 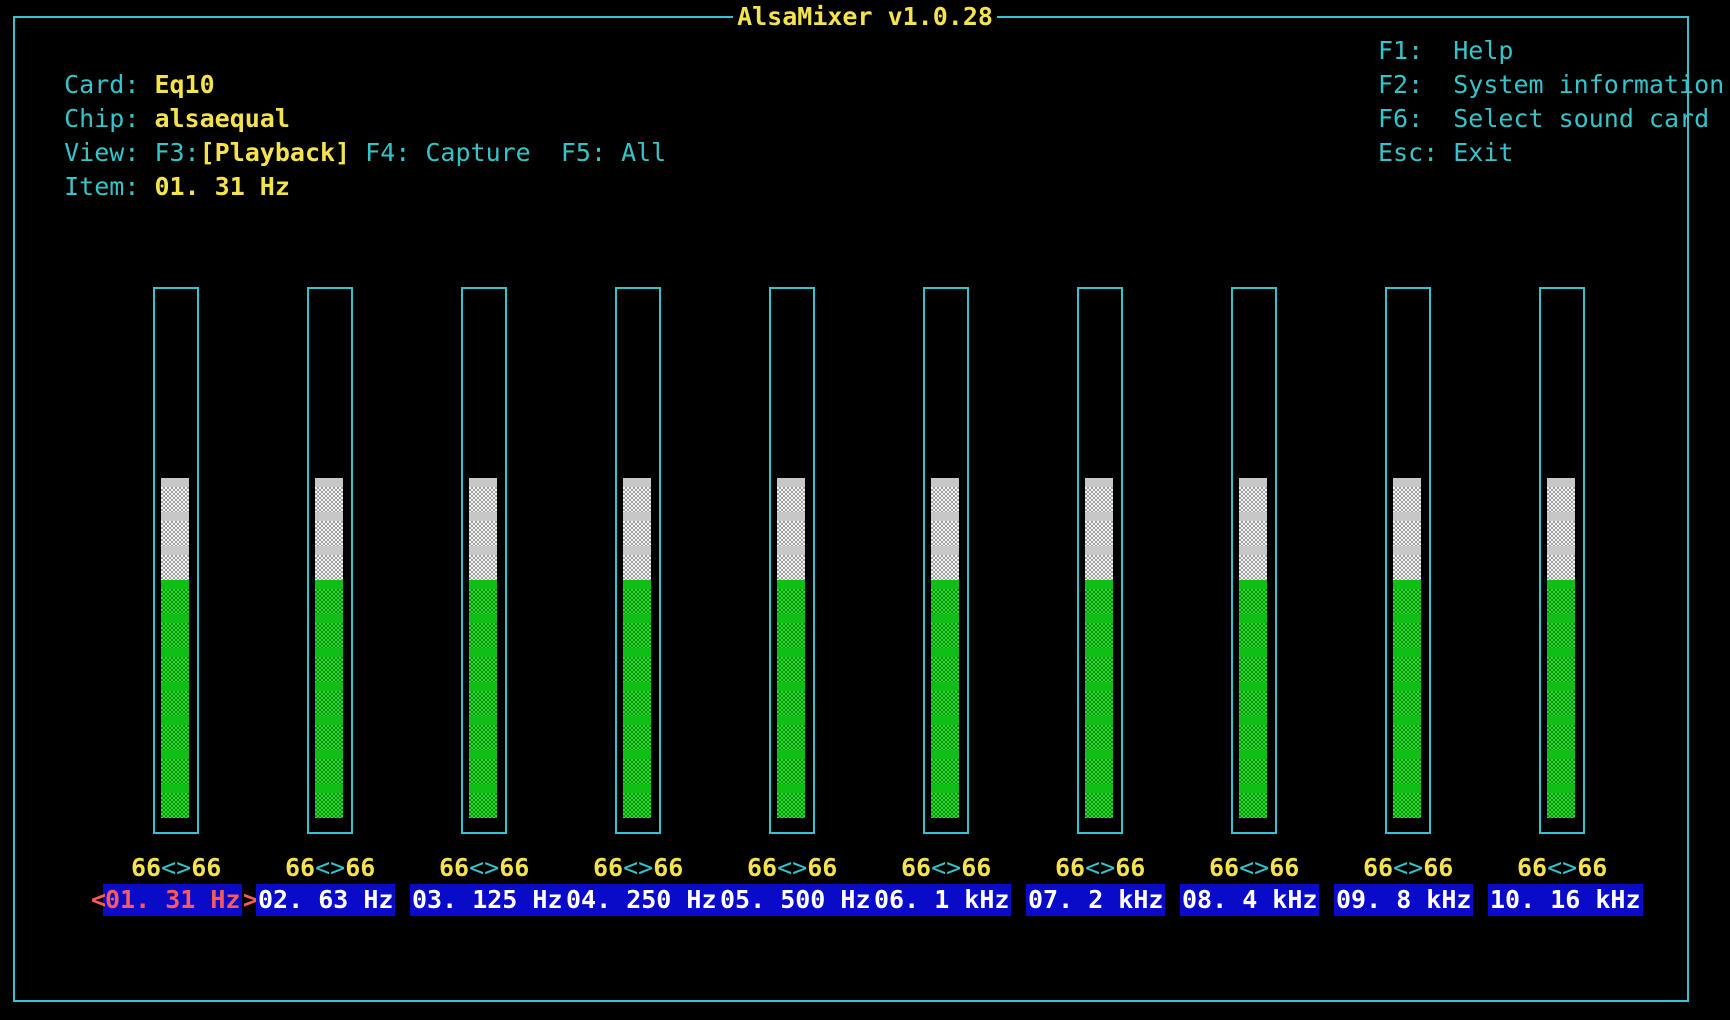 I want to click on control-label: 10. 16 kHz, so click(x=1565, y=900).